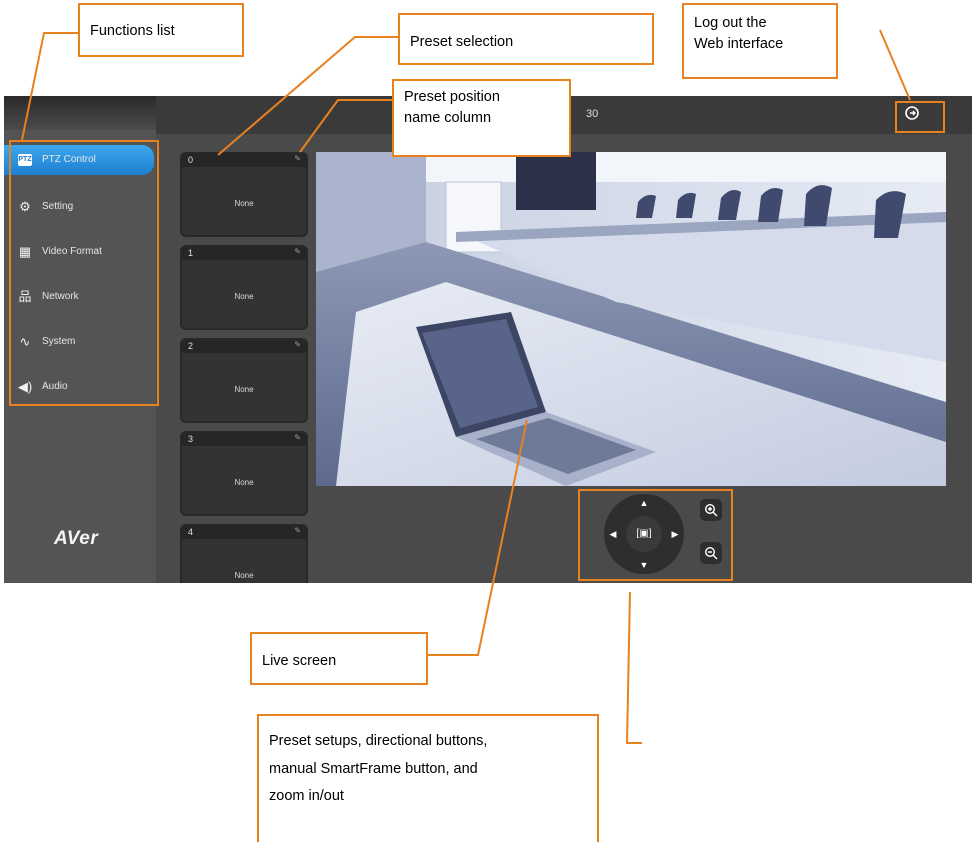 This screenshot has height=842, width=976. What do you see at coordinates (526, 39) in the screenshot?
I see `callout-preset-selection: Preset selection` at bounding box center [526, 39].